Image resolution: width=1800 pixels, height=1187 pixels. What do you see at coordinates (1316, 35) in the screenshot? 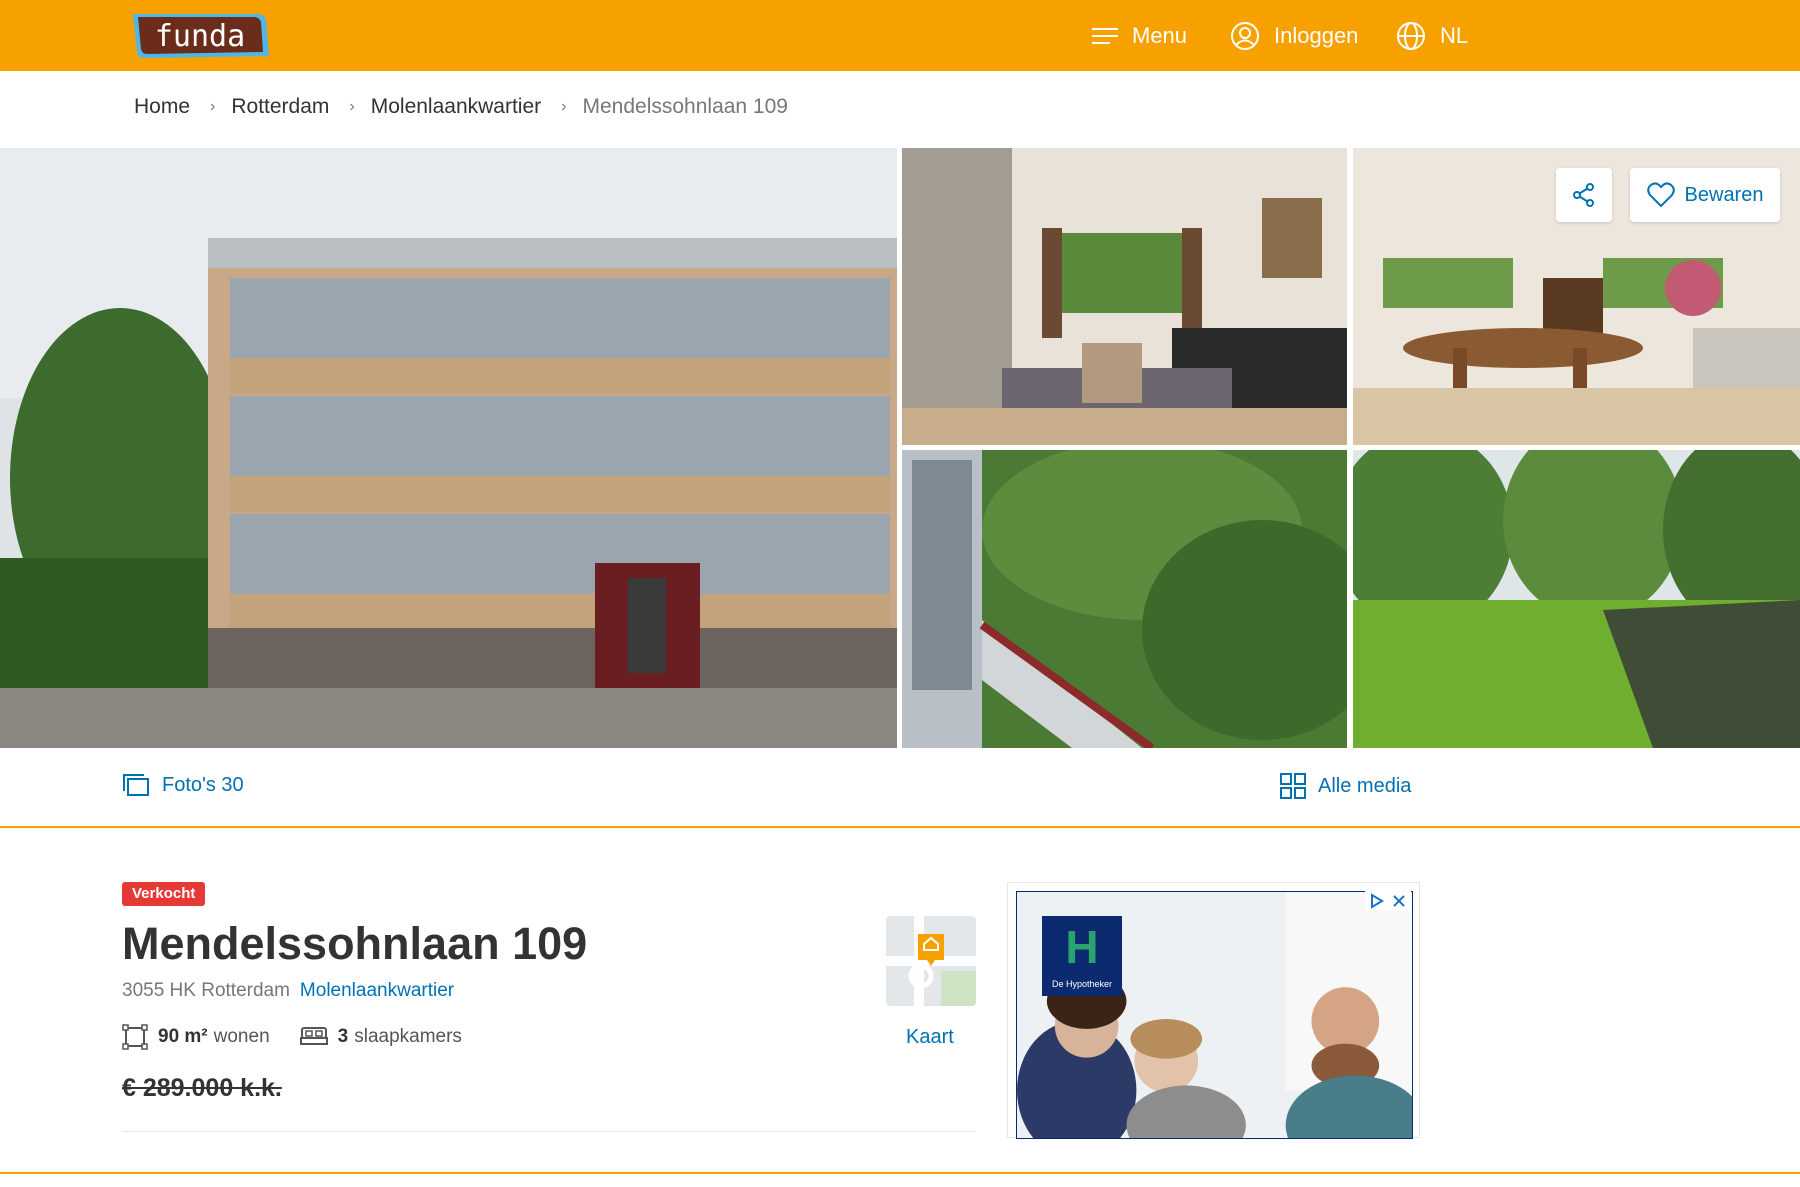
I see `login-label: Inloggen` at bounding box center [1316, 35].